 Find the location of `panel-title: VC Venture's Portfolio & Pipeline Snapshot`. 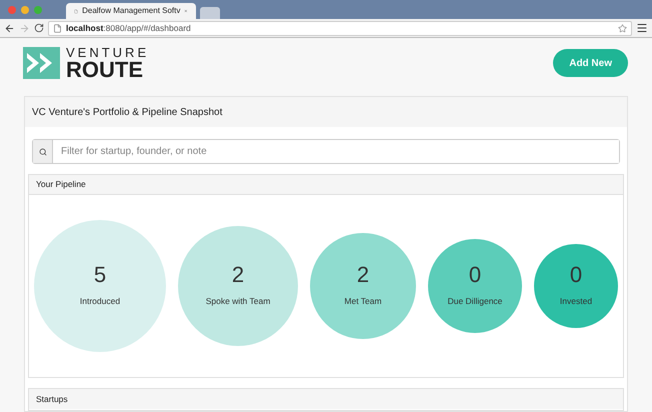

panel-title: VC Venture's Portfolio & Pipeline Snapshot is located at coordinates (326, 112).